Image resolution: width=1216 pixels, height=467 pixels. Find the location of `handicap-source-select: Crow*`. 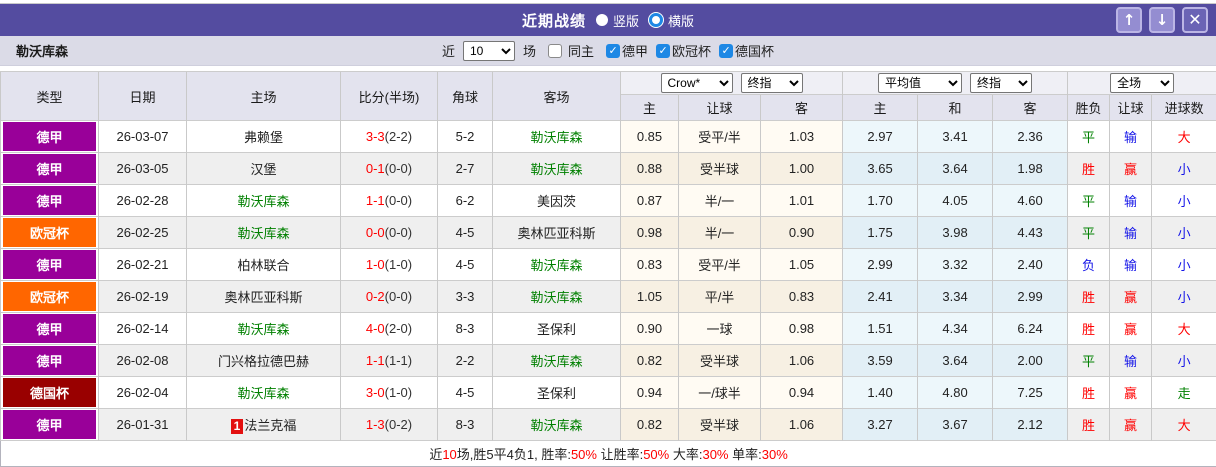

handicap-source-select: Crow* is located at coordinates (697, 83).